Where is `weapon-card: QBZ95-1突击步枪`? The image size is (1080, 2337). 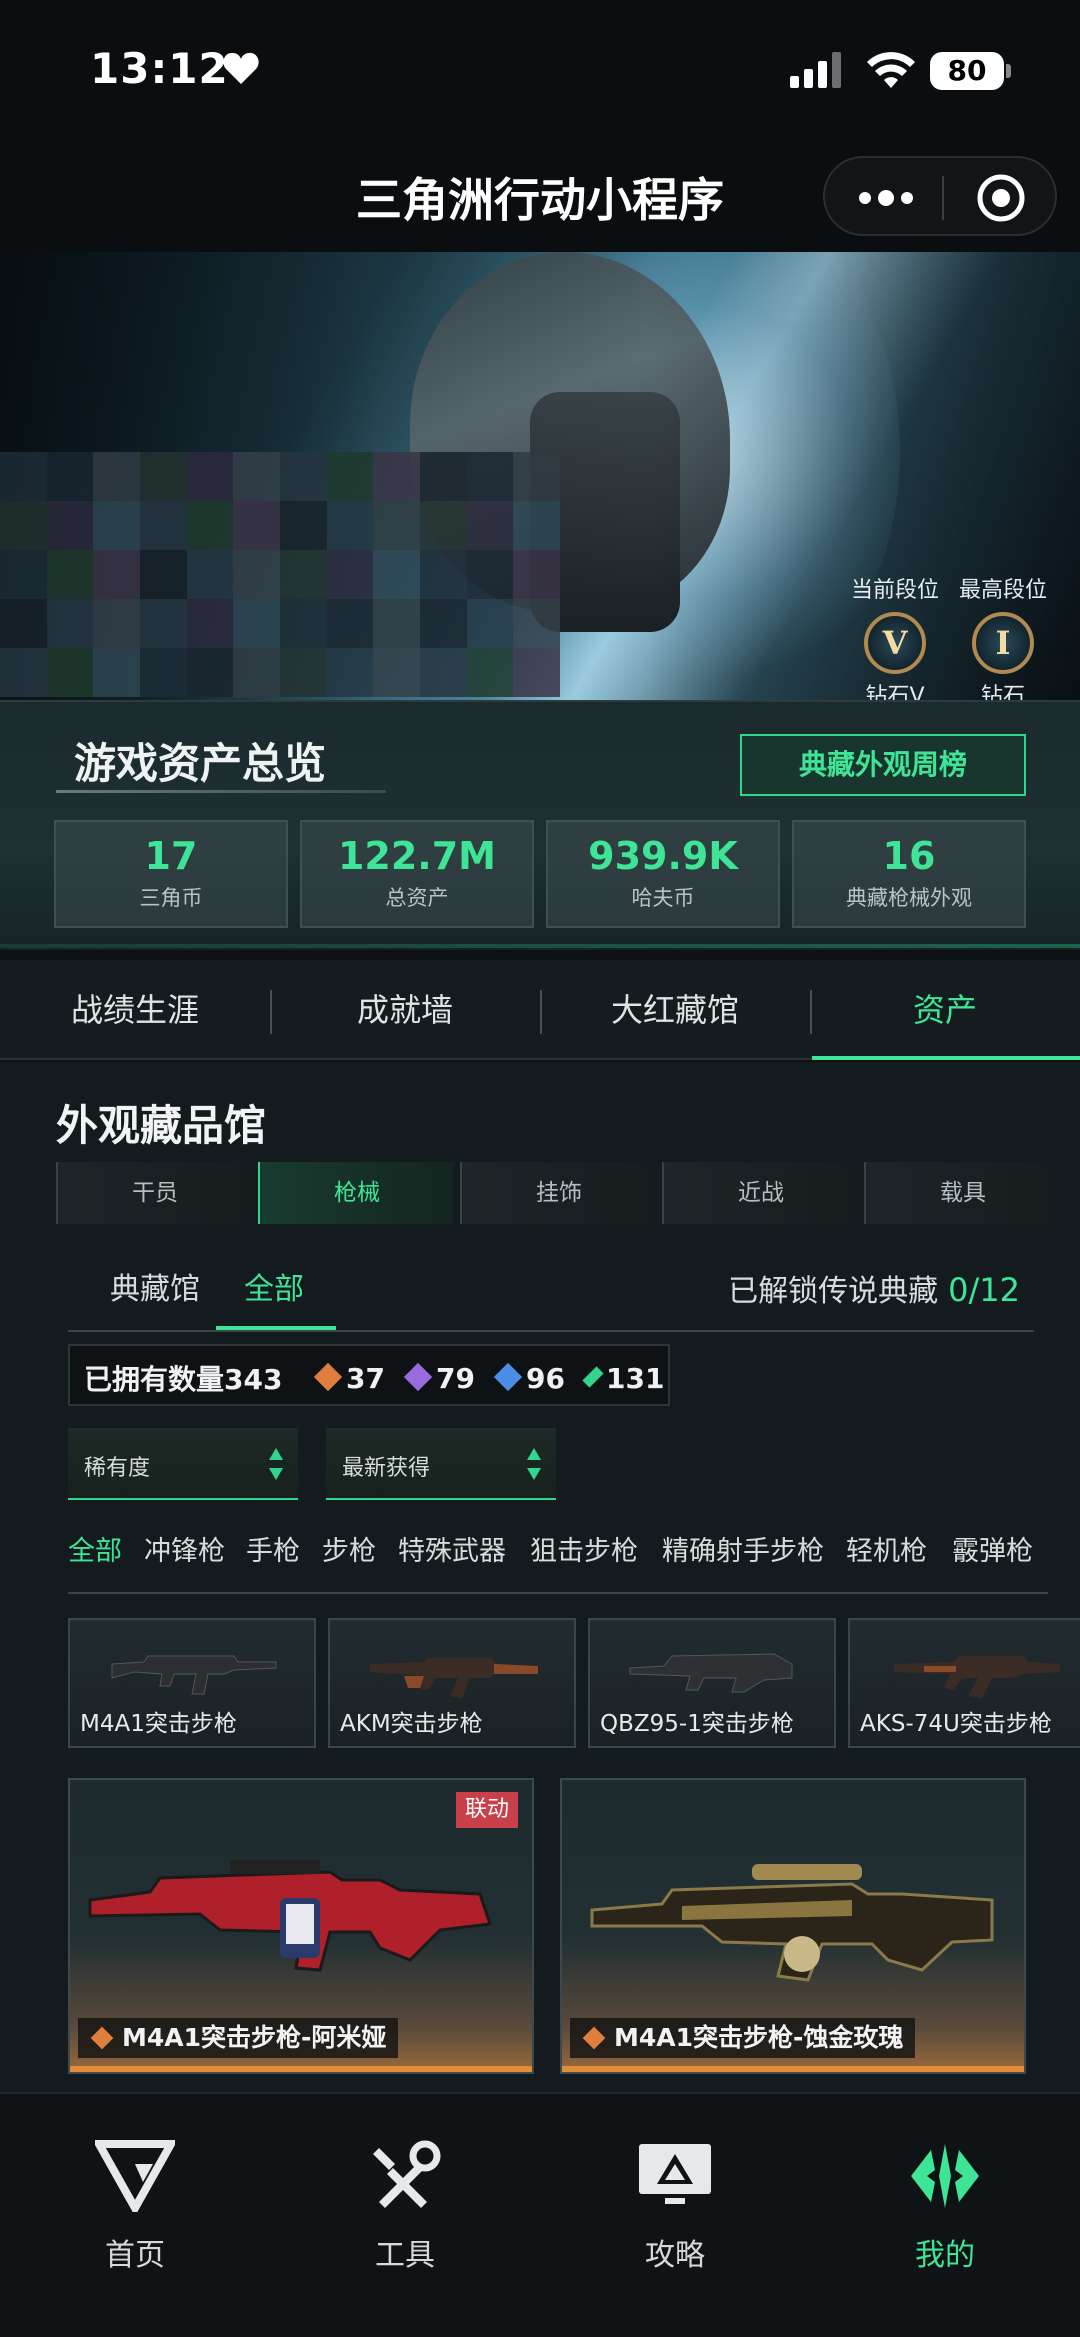 weapon-card: QBZ95-1突击步枪 is located at coordinates (712, 1683).